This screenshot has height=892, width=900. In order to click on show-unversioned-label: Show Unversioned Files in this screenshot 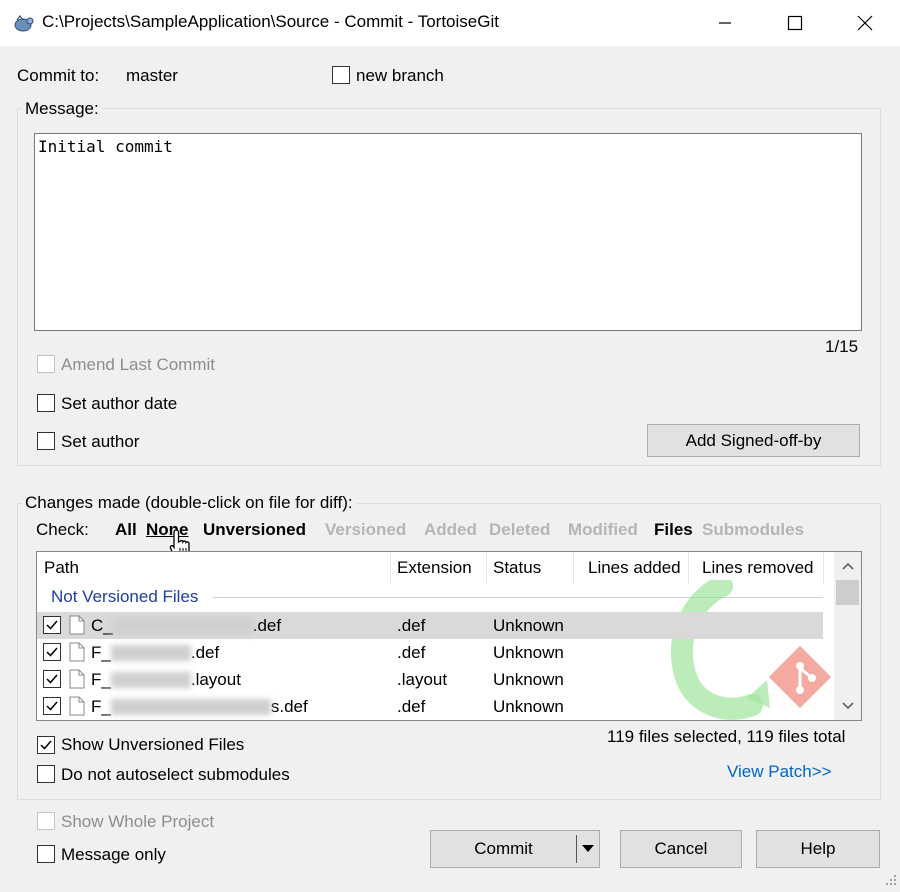, I will do `click(153, 744)`.